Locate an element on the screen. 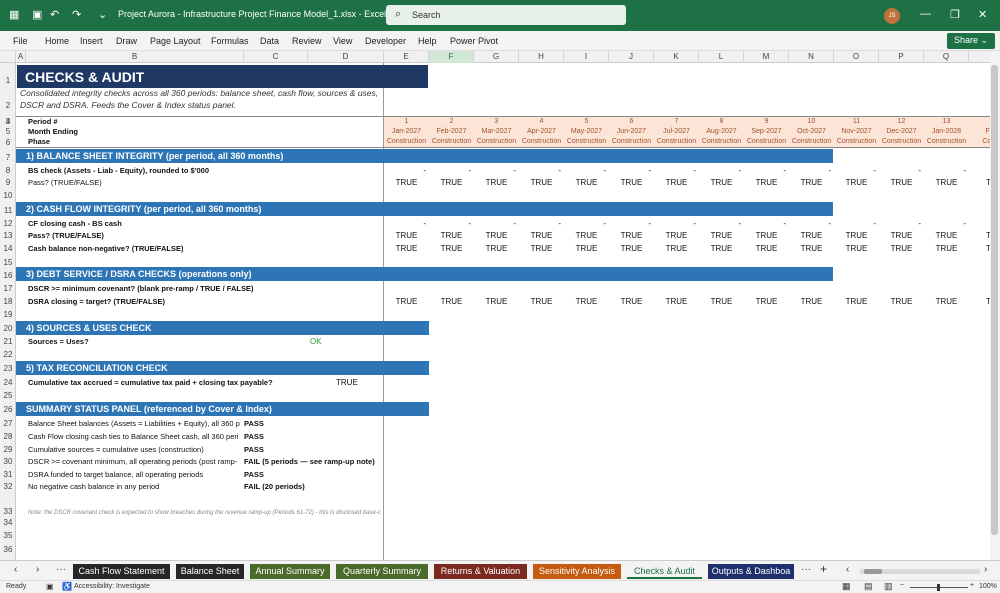 The height and width of the screenshot is (593, 1000). row-header: 20 is located at coordinates (8, 328).